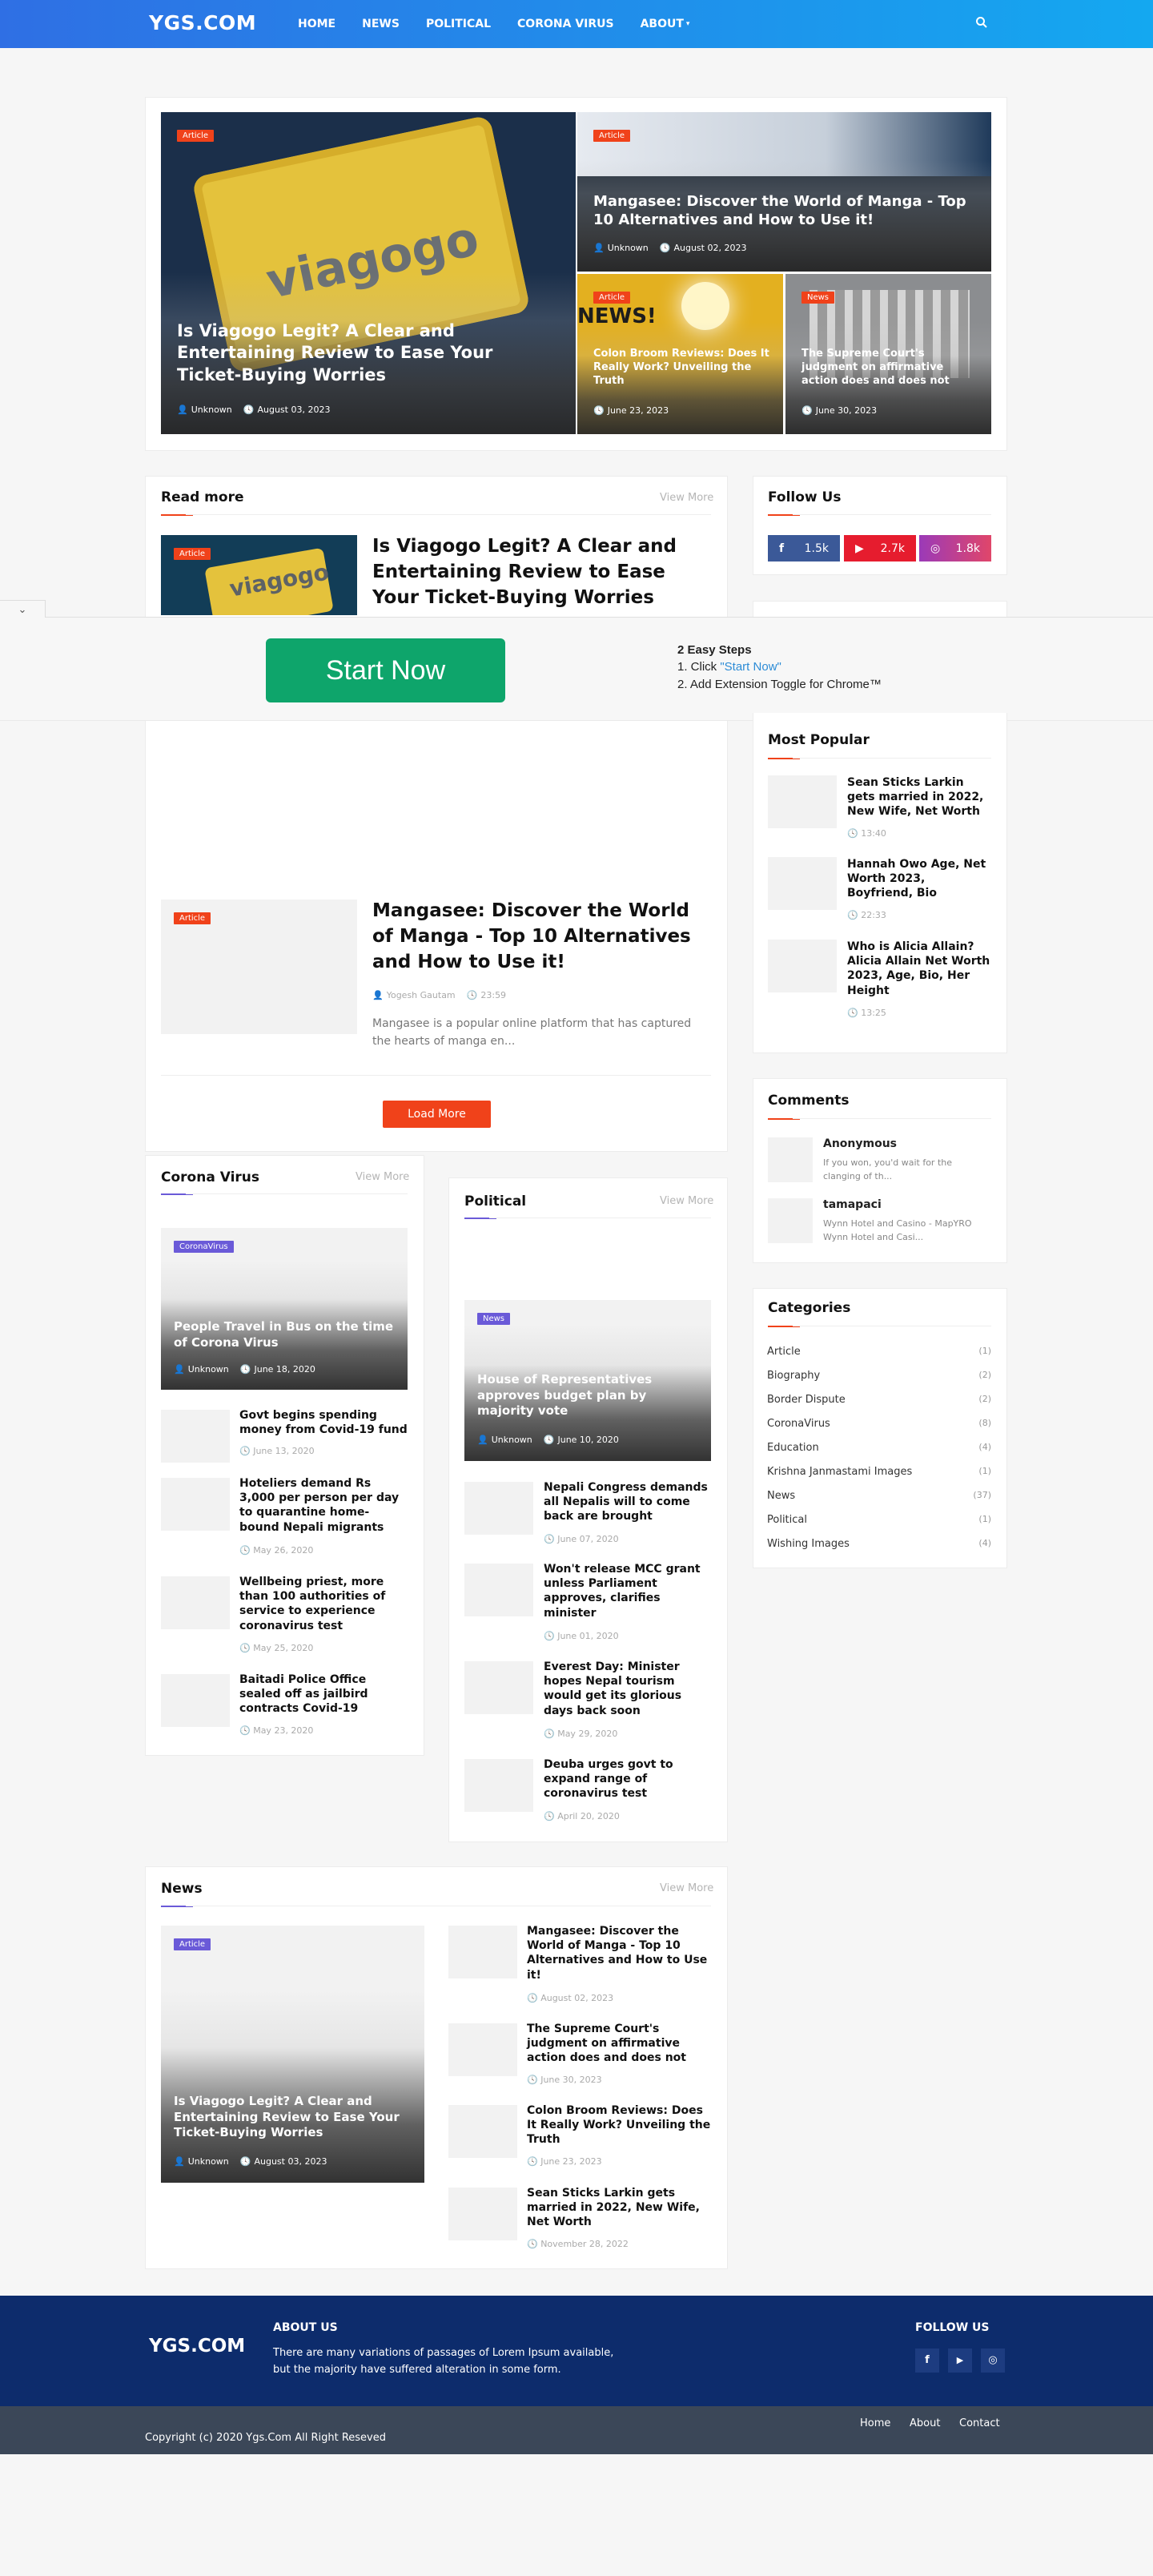 Image resolution: width=1153 pixels, height=2576 pixels. What do you see at coordinates (196, 1602) in the screenshot?
I see `corona-item-3-image` at bounding box center [196, 1602].